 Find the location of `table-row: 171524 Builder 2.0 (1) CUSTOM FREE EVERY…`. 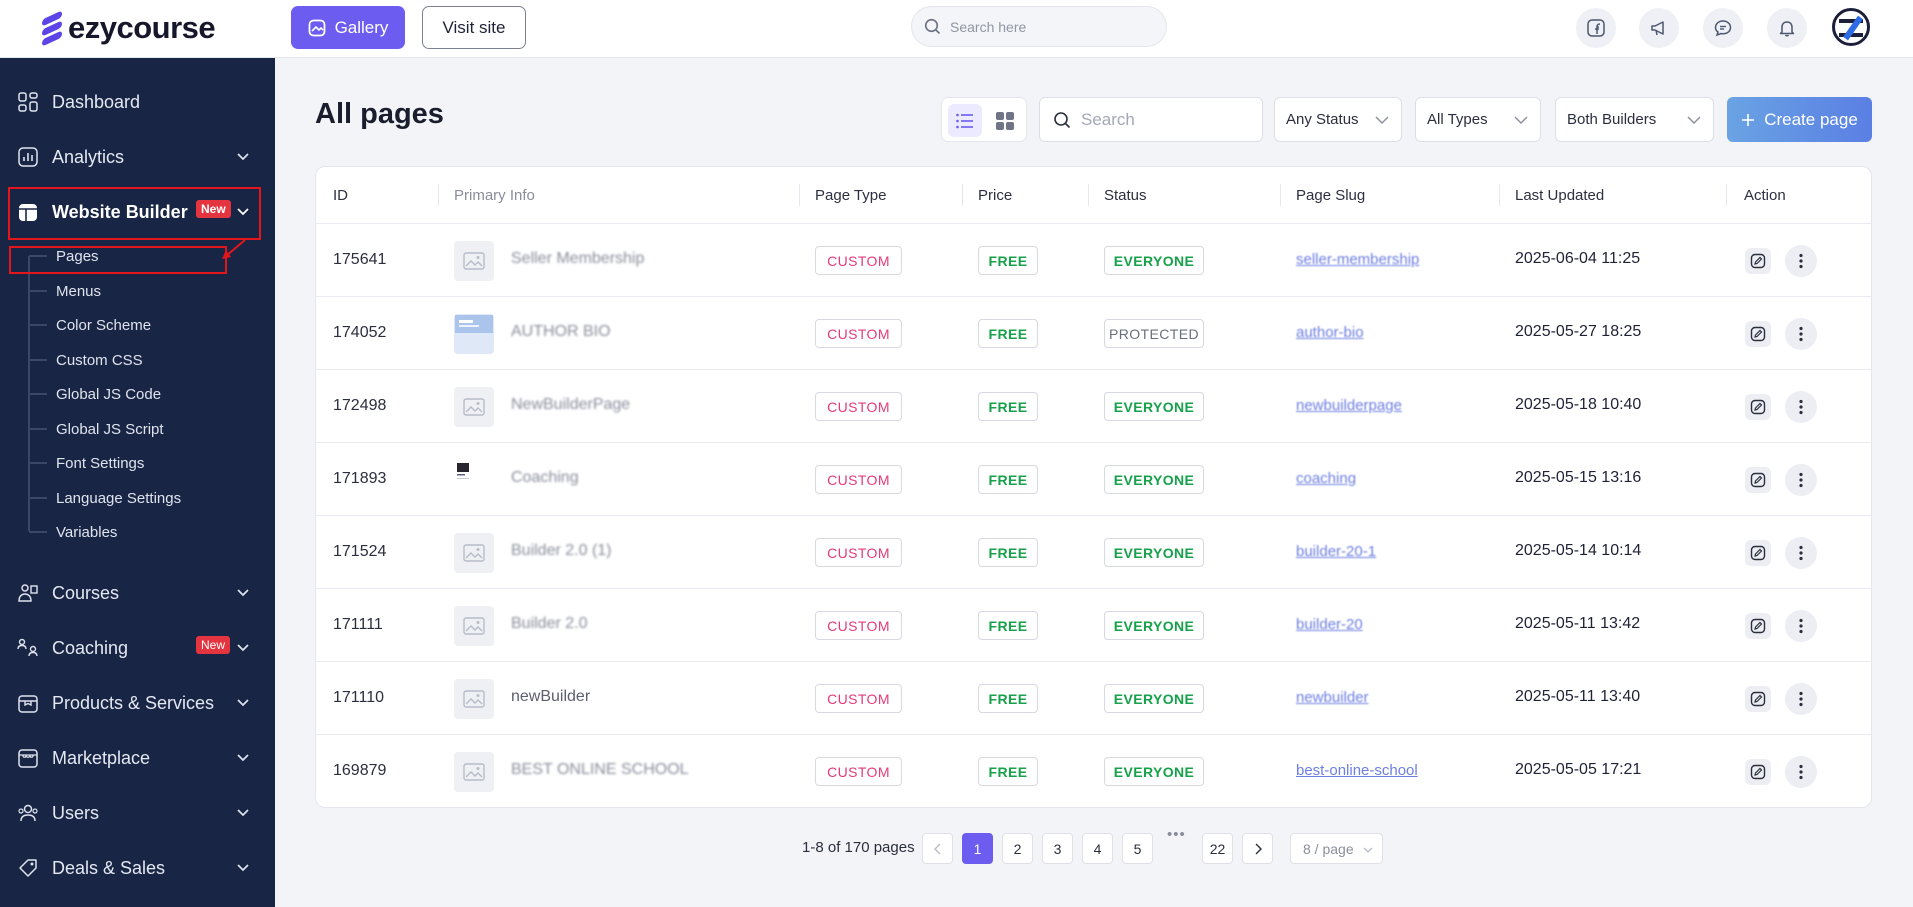

table-row: 171524 Builder 2.0 (1) CUSTOM FREE EVERY… is located at coordinates (1093, 552).